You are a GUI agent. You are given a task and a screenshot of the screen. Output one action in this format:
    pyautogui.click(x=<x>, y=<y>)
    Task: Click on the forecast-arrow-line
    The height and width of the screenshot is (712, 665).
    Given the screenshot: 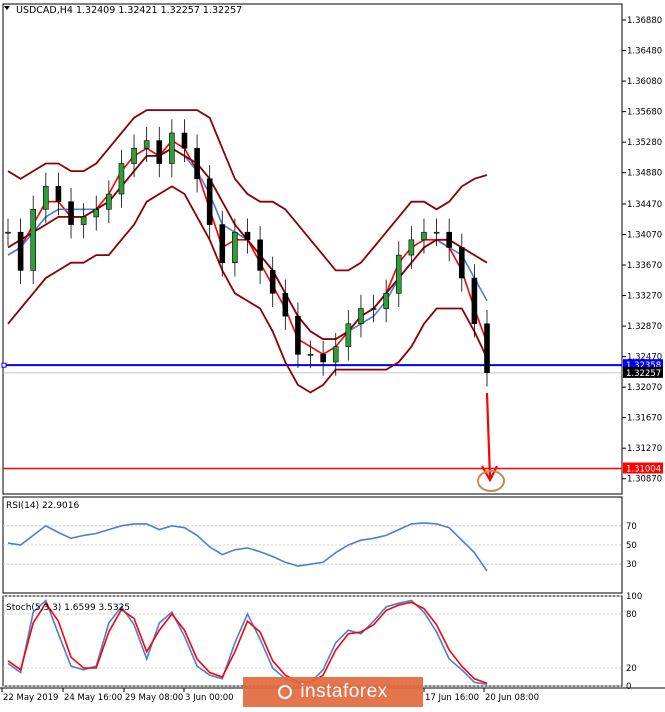 What is the action you would take?
    pyautogui.click(x=488, y=435)
    